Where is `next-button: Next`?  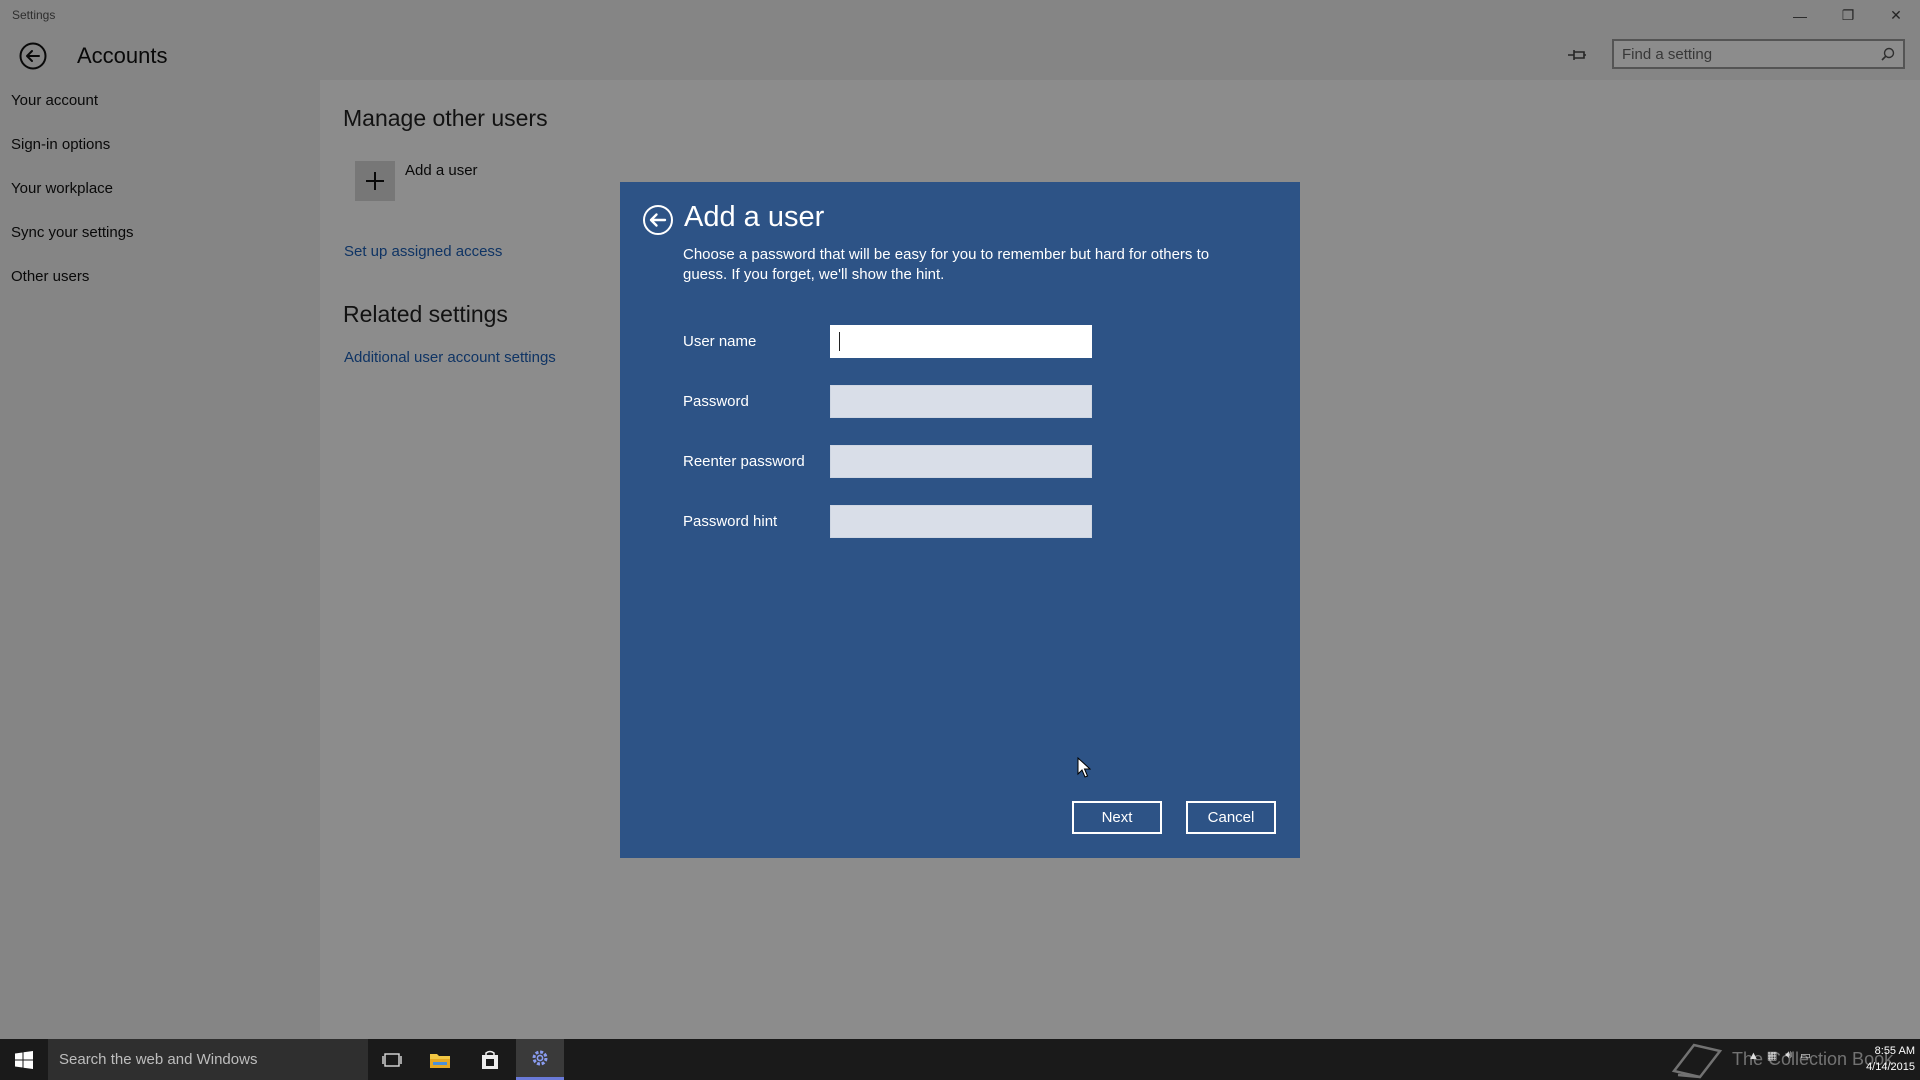 next-button: Next is located at coordinates (1117, 817).